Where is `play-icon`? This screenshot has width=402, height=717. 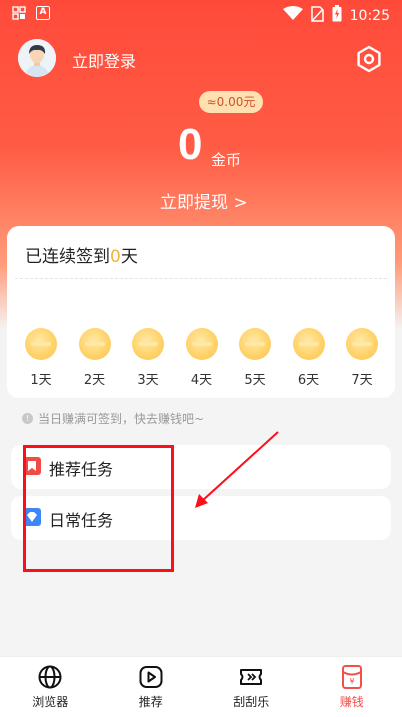
play-icon is located at coordinates (151, 677).